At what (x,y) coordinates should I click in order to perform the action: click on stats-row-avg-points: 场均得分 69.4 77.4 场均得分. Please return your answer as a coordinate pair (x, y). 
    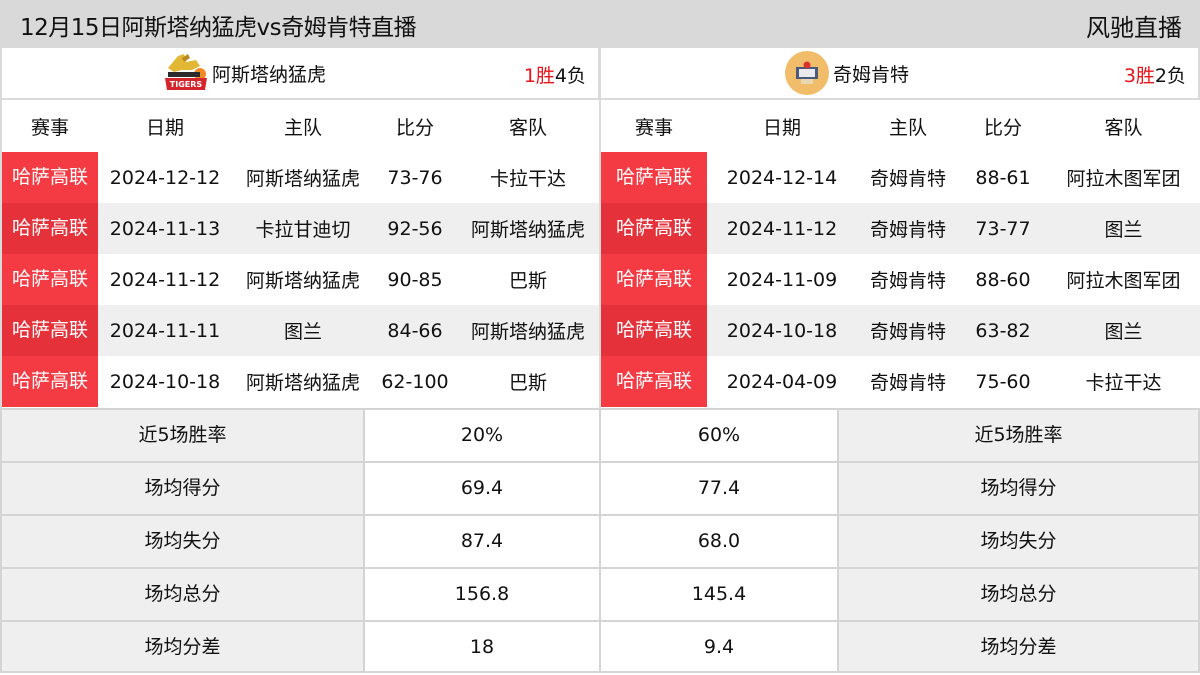
    Looking at the image, I should click on (600, 487).